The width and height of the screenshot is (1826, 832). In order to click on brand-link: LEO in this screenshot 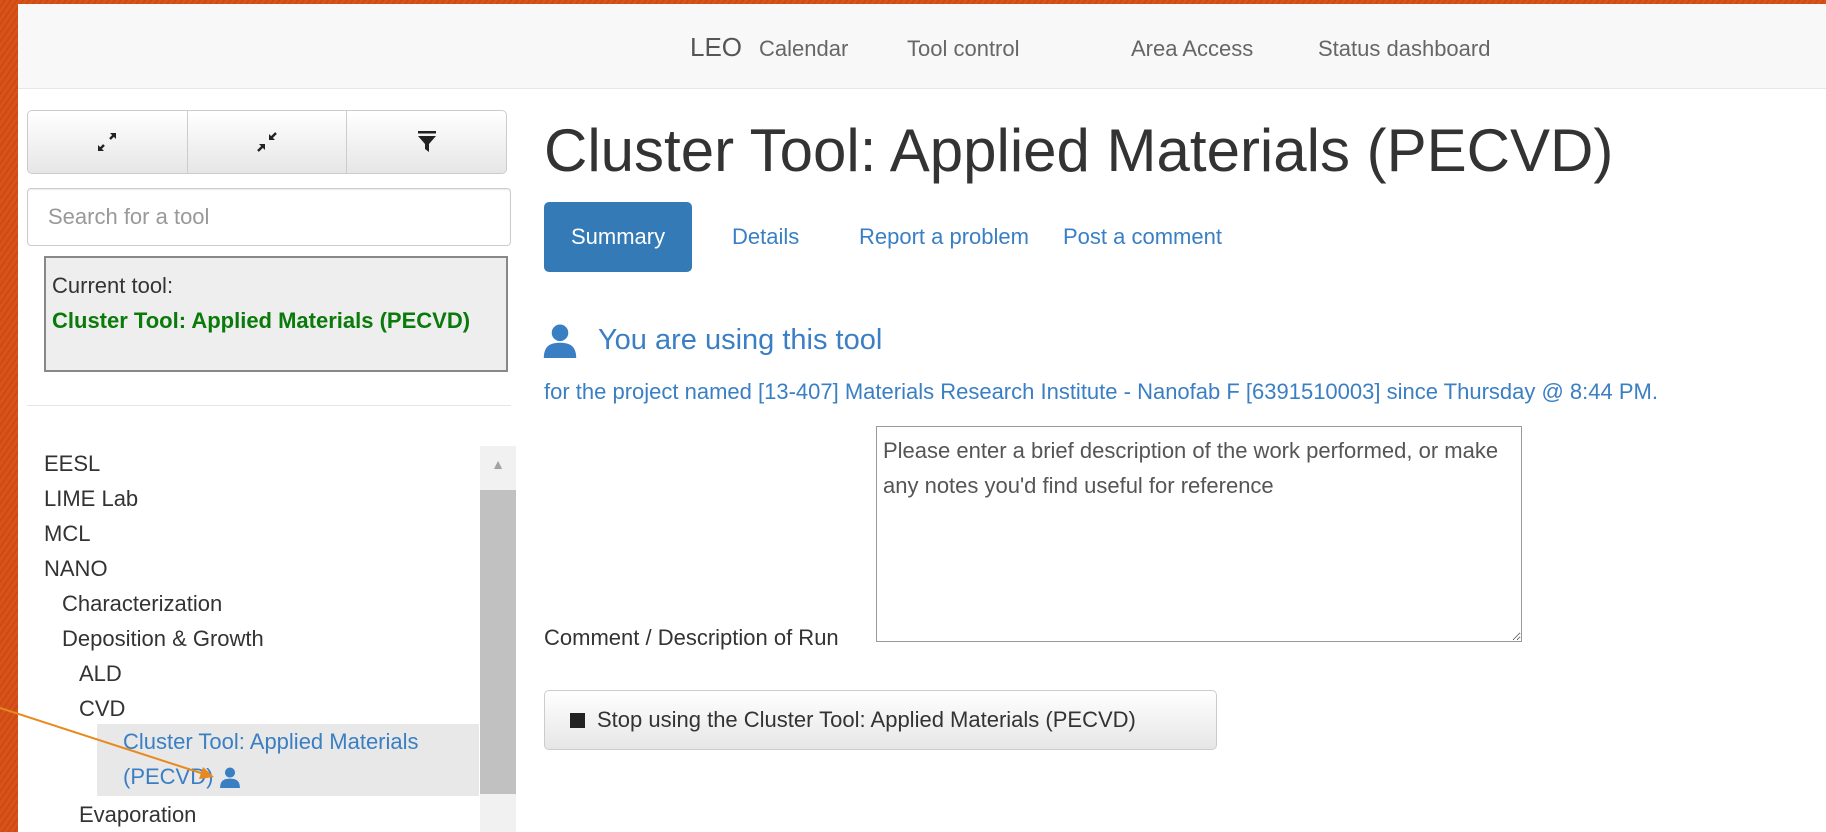, I will do `click(716, 47)`.